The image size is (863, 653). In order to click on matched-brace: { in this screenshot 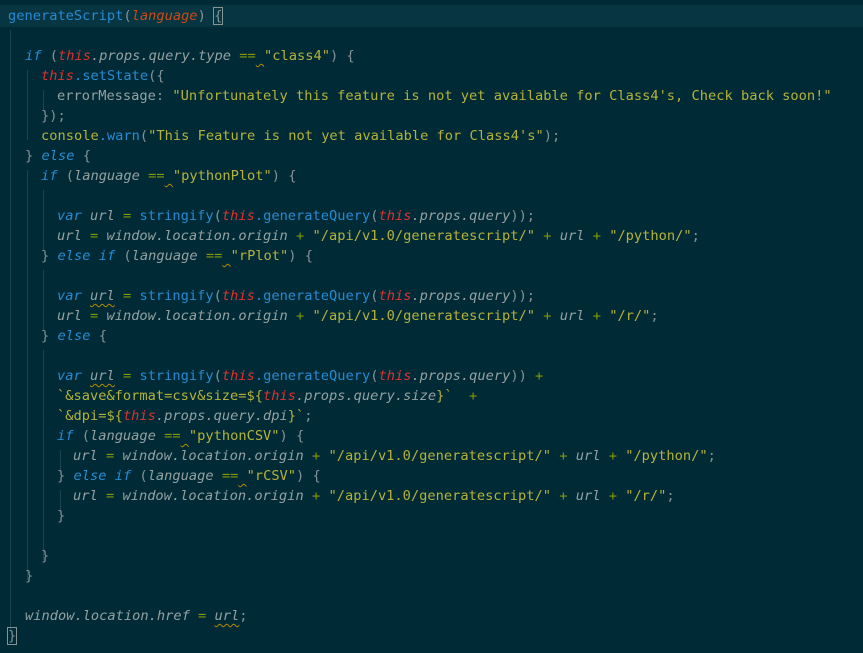, I will do `click(218, 16)`.